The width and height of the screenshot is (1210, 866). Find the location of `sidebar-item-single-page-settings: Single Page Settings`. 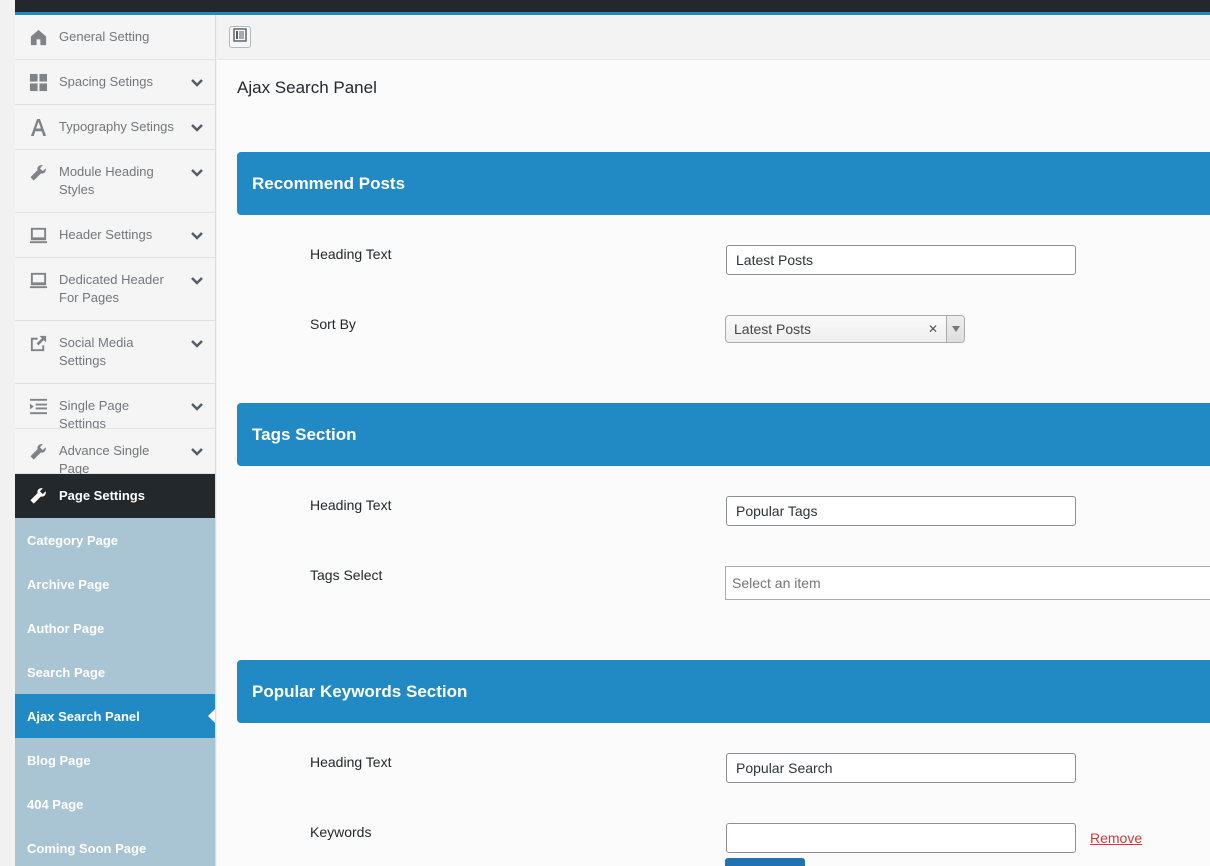

sidebar-item-single-page-settings: Single Page Settings is located at coordinates (115, 407).